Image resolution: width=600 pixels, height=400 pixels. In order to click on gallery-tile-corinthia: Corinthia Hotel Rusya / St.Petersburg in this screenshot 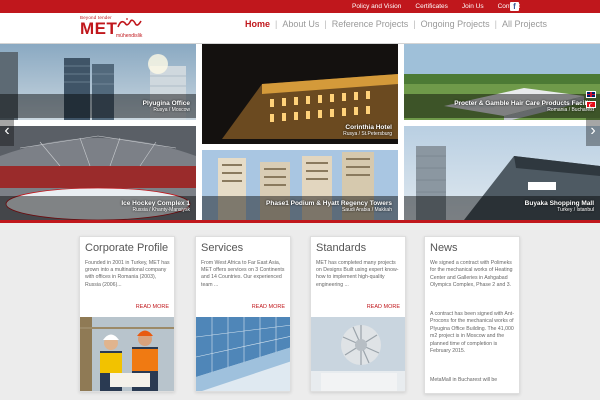, I will do `click(300, 94)`.